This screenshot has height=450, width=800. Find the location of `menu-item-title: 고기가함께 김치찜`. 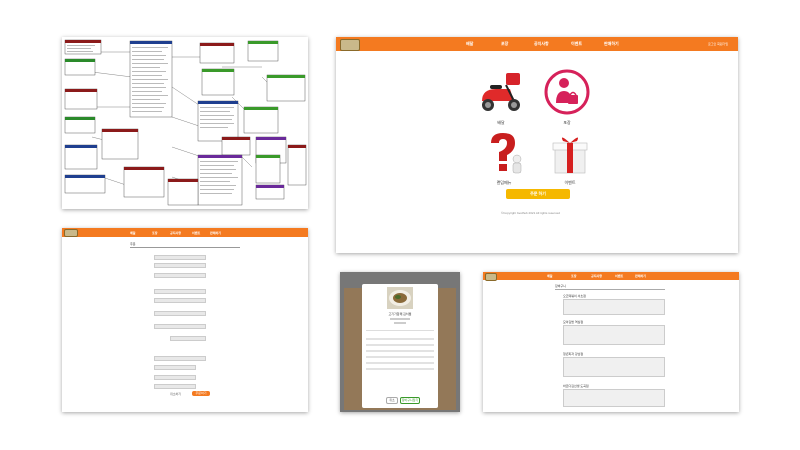

menu-item-title: 고기가함께 김치찜 is located at coordinates (400, 314).